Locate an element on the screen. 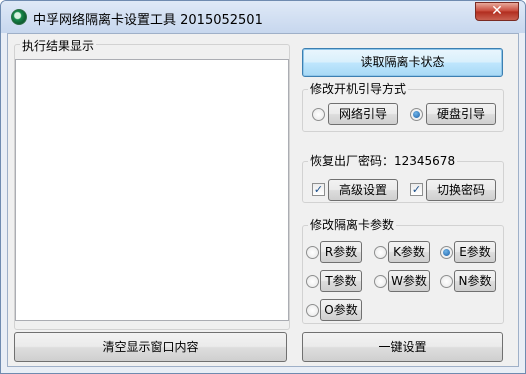 The height and width of the screenshot is (374, 526). disk-boot-button: 硬盘引导 is located at coordinates (461, 114).